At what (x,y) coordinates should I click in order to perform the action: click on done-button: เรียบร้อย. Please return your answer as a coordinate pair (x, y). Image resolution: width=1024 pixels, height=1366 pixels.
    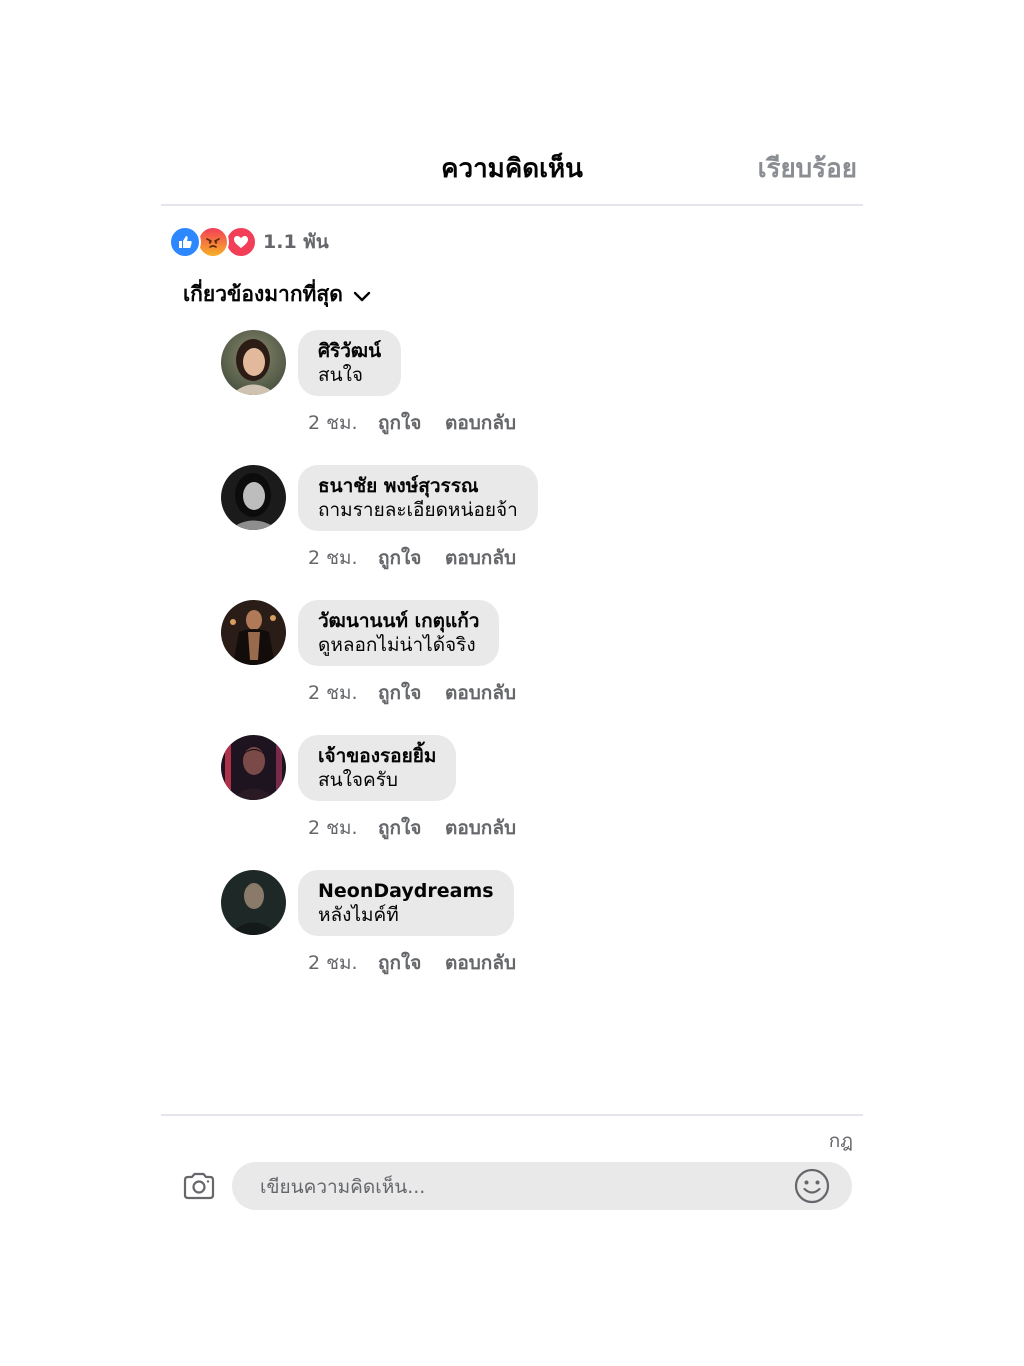
    Looking at the image, I should click on (807, 168).